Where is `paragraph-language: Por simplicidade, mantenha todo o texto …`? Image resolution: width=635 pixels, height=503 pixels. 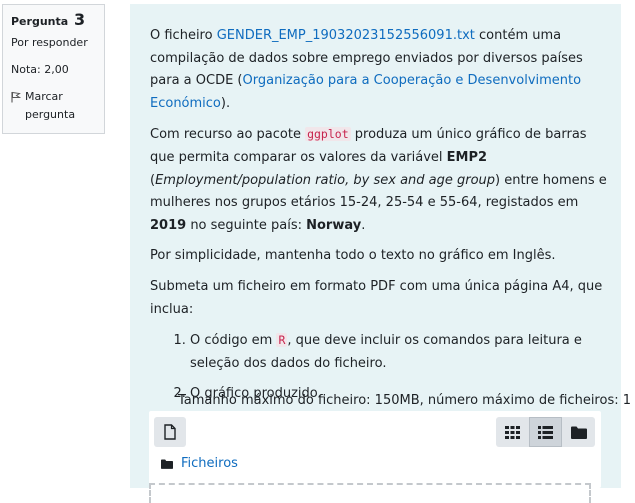 paragraph-language: Por simplicidade, mantenha todo o texto … is located at coordinates (353, 256).